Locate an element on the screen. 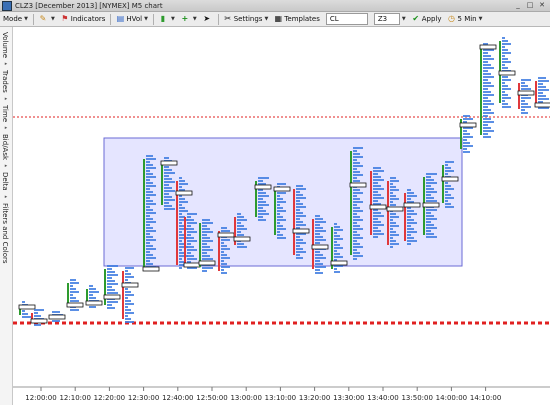 The height and width of the screenshot is (405, 550). apply-button: ✔ Apply is located at coordinates (427, 19).